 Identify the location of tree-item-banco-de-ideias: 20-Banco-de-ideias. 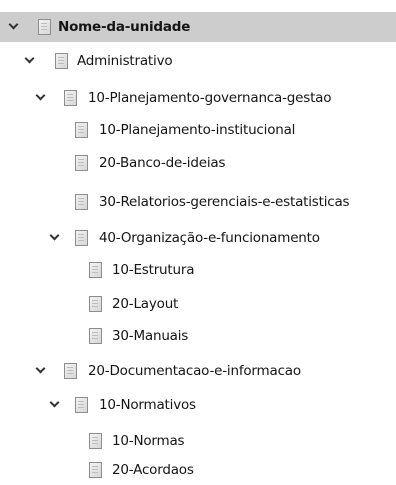
(198, 163).